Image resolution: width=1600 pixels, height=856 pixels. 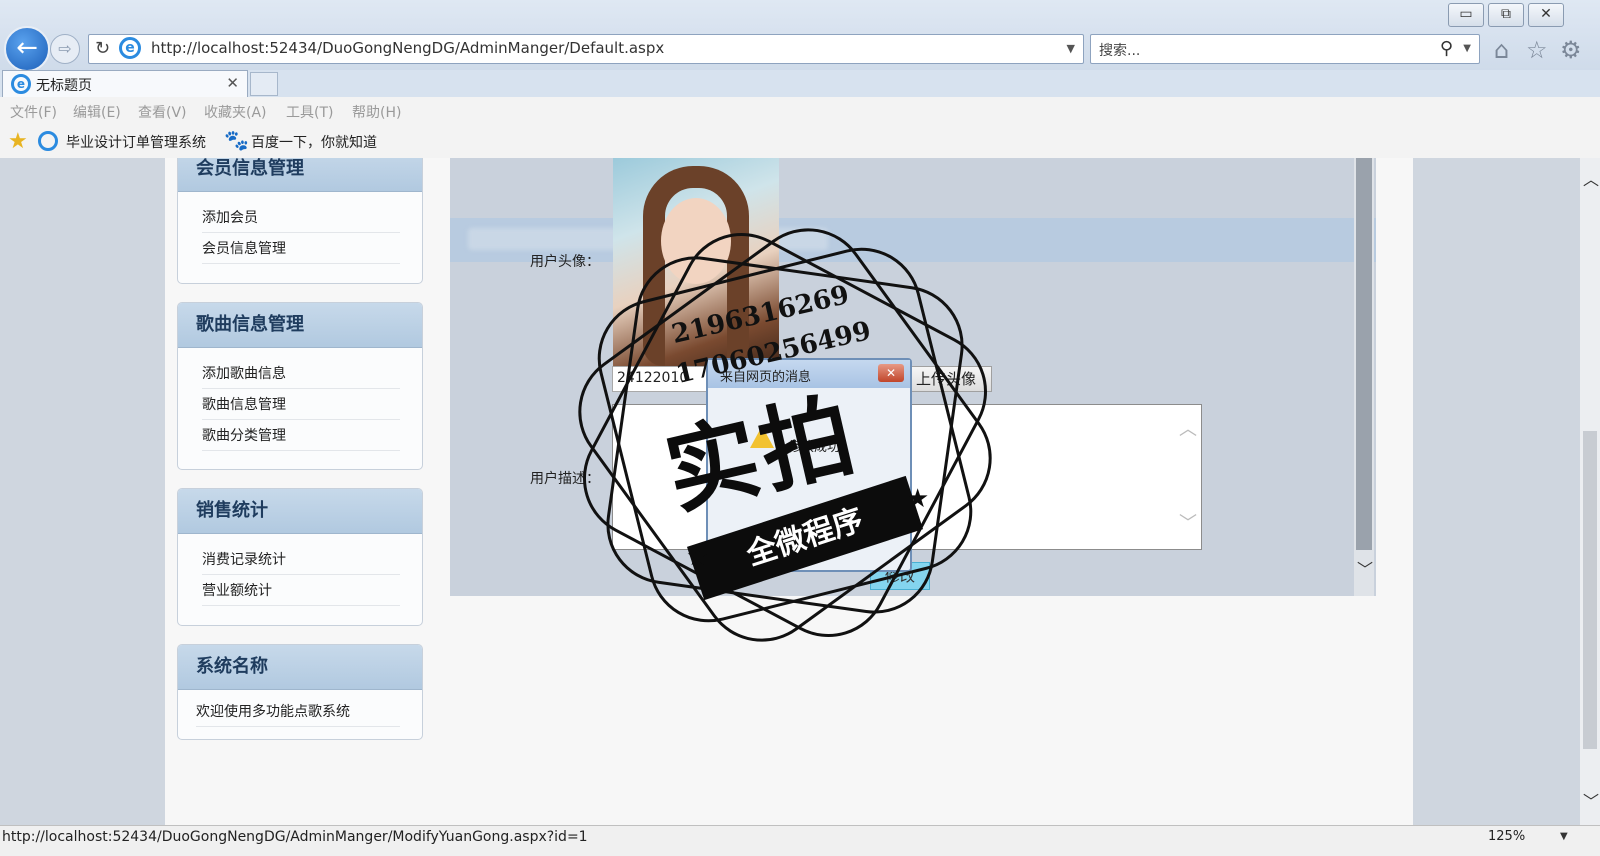 What do you see at coordinates (1564, 836) in the screenshot?
I see `zoom-dropdown-icon: ▼` at bounding box center [1564, 836].